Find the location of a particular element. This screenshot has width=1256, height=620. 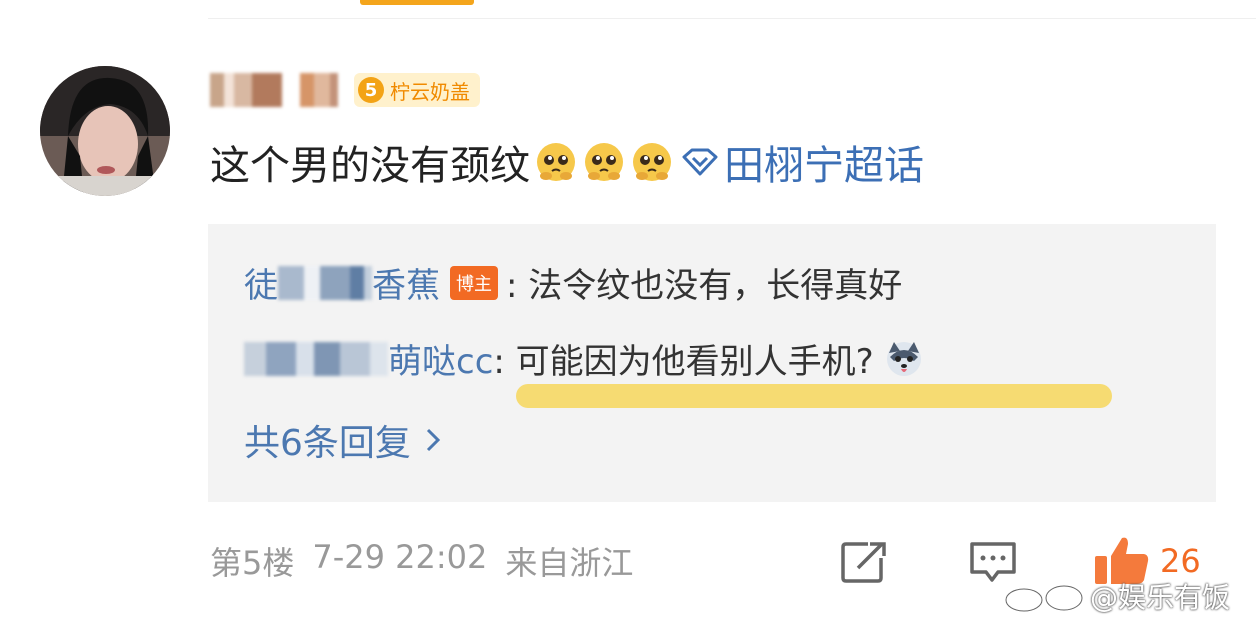

location: 来自浙江 is located at coordinates (569, 563).